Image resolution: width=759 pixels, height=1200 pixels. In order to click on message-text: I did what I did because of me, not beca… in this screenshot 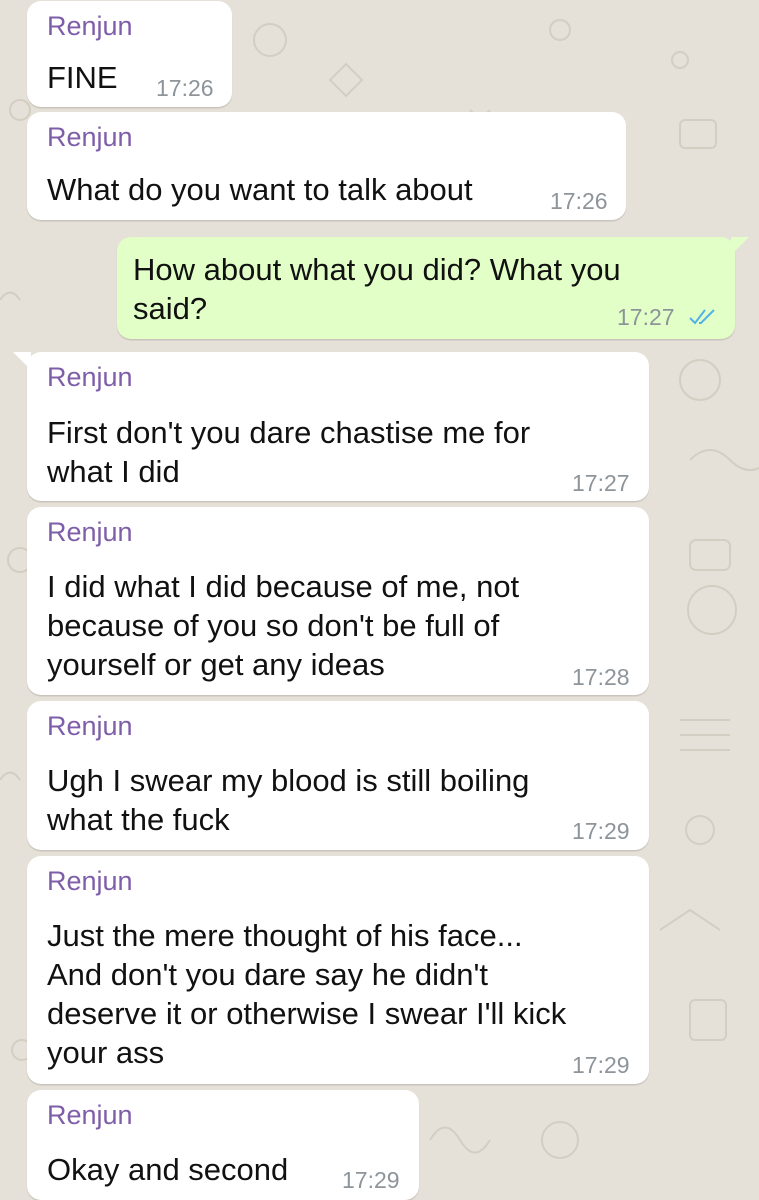, I will do `click(283, 625)`.